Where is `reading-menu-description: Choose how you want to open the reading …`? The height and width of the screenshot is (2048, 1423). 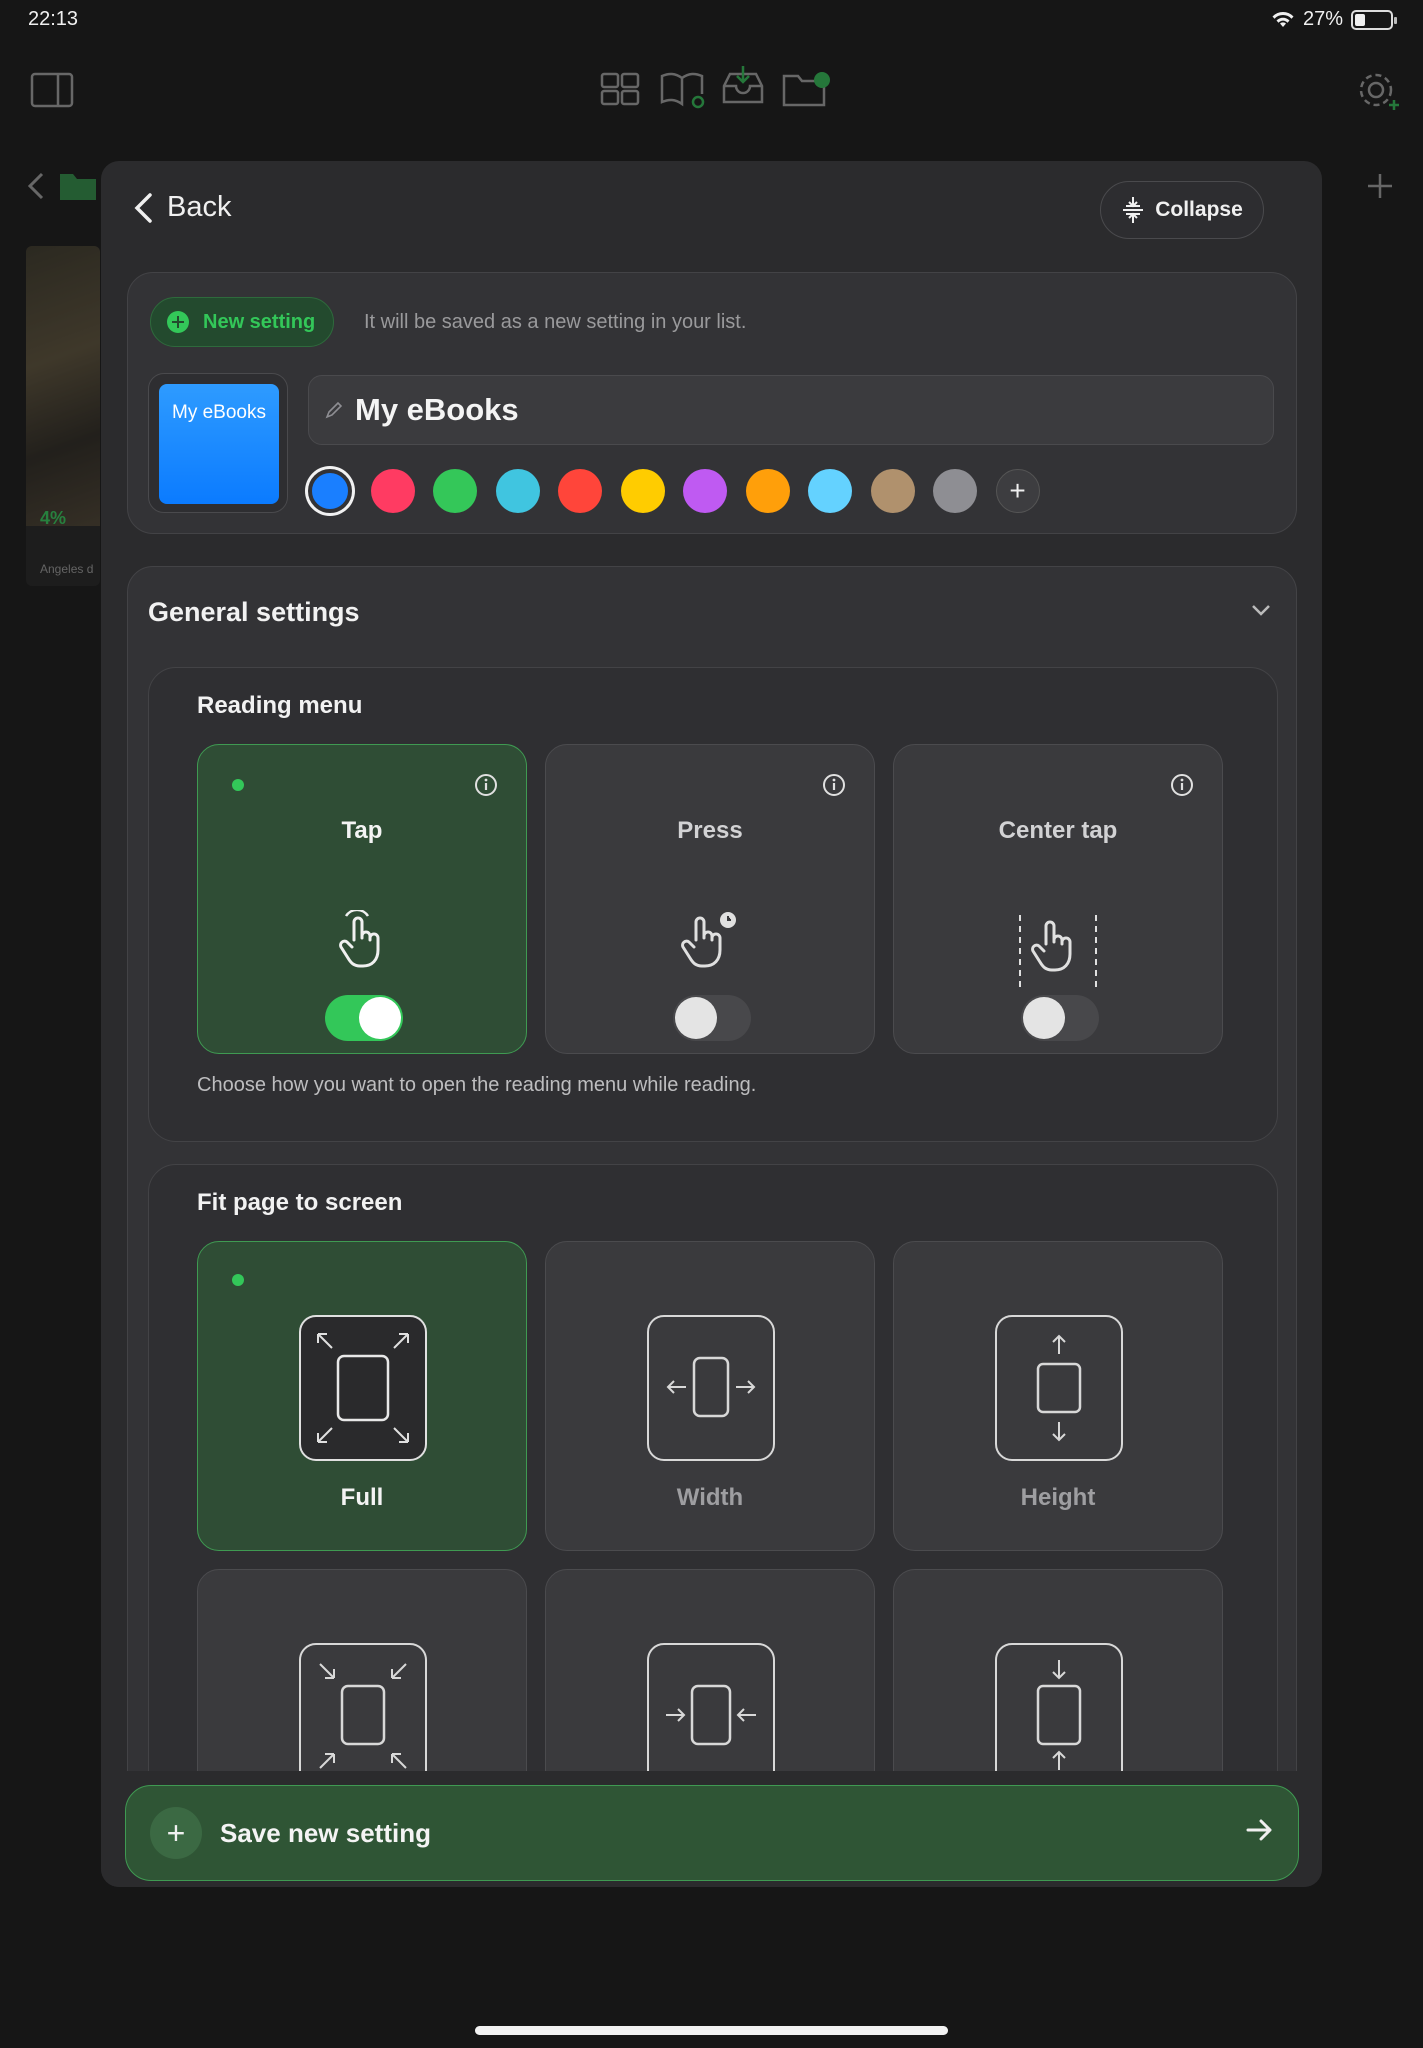
reading-menu-description: Choose how you want to open the reading … is located at coordinates (477, 1085).